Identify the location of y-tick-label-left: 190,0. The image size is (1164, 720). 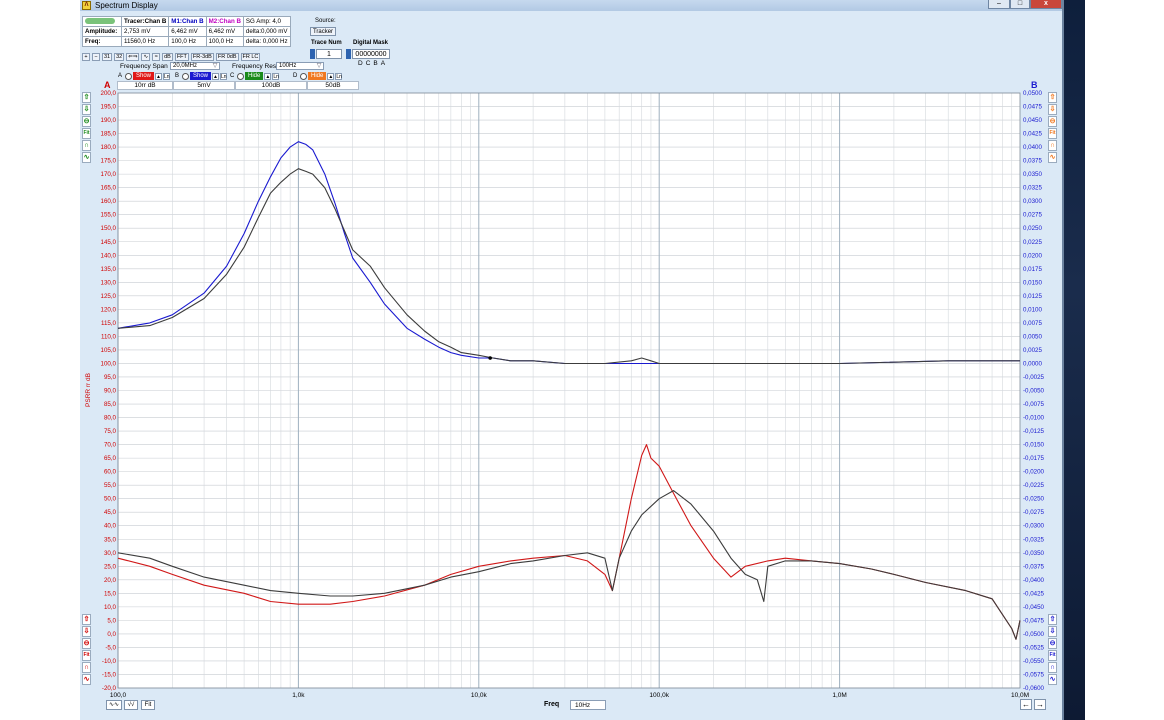
(109, 120).